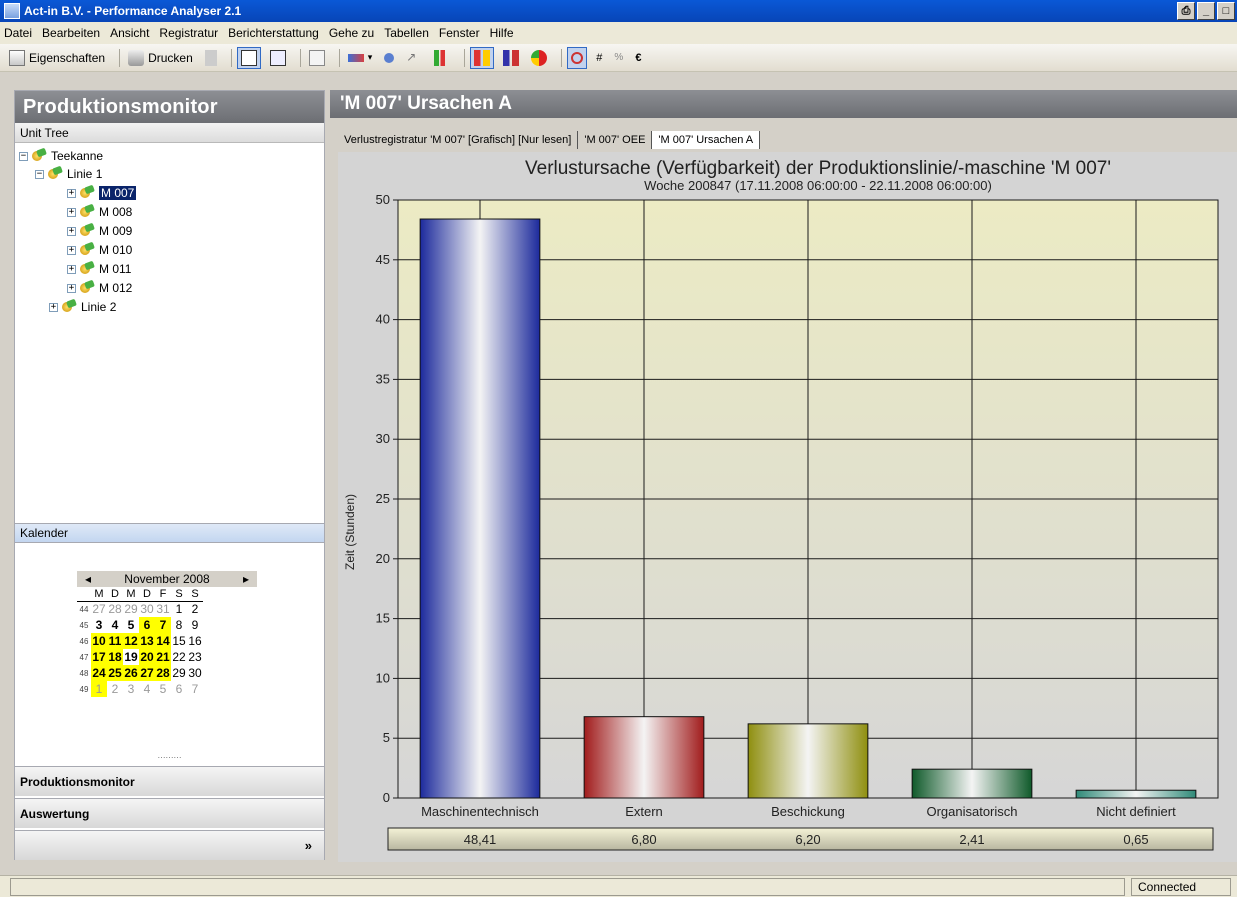  I want to click on nav-auswertung: Auswertung, so click(169, 813).